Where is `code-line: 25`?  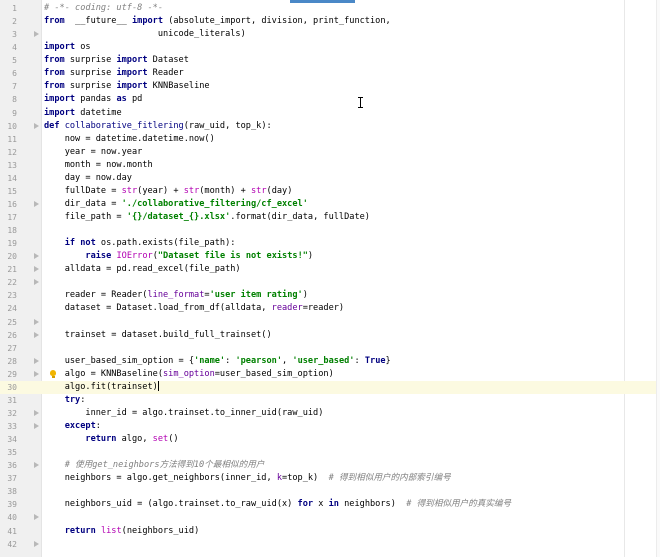 code-line: 25 is located at coordinates (328, 322).